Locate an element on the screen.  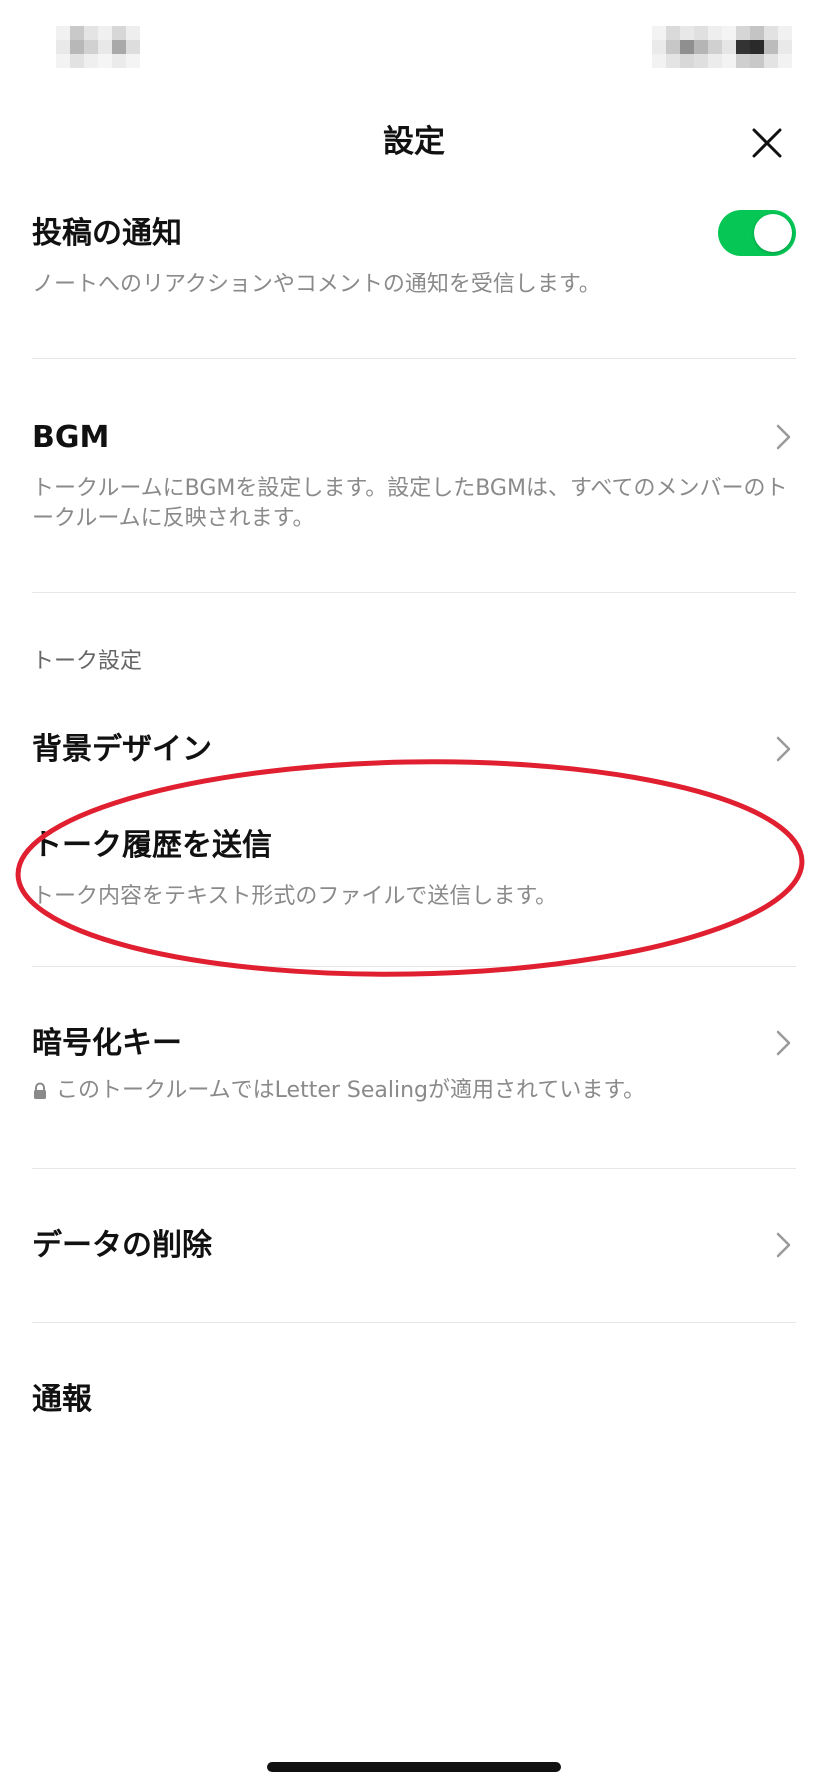
post-notification-description: ノートへのリアクションやコメントの通知を受信します。 is located at coordinates (316, 284).